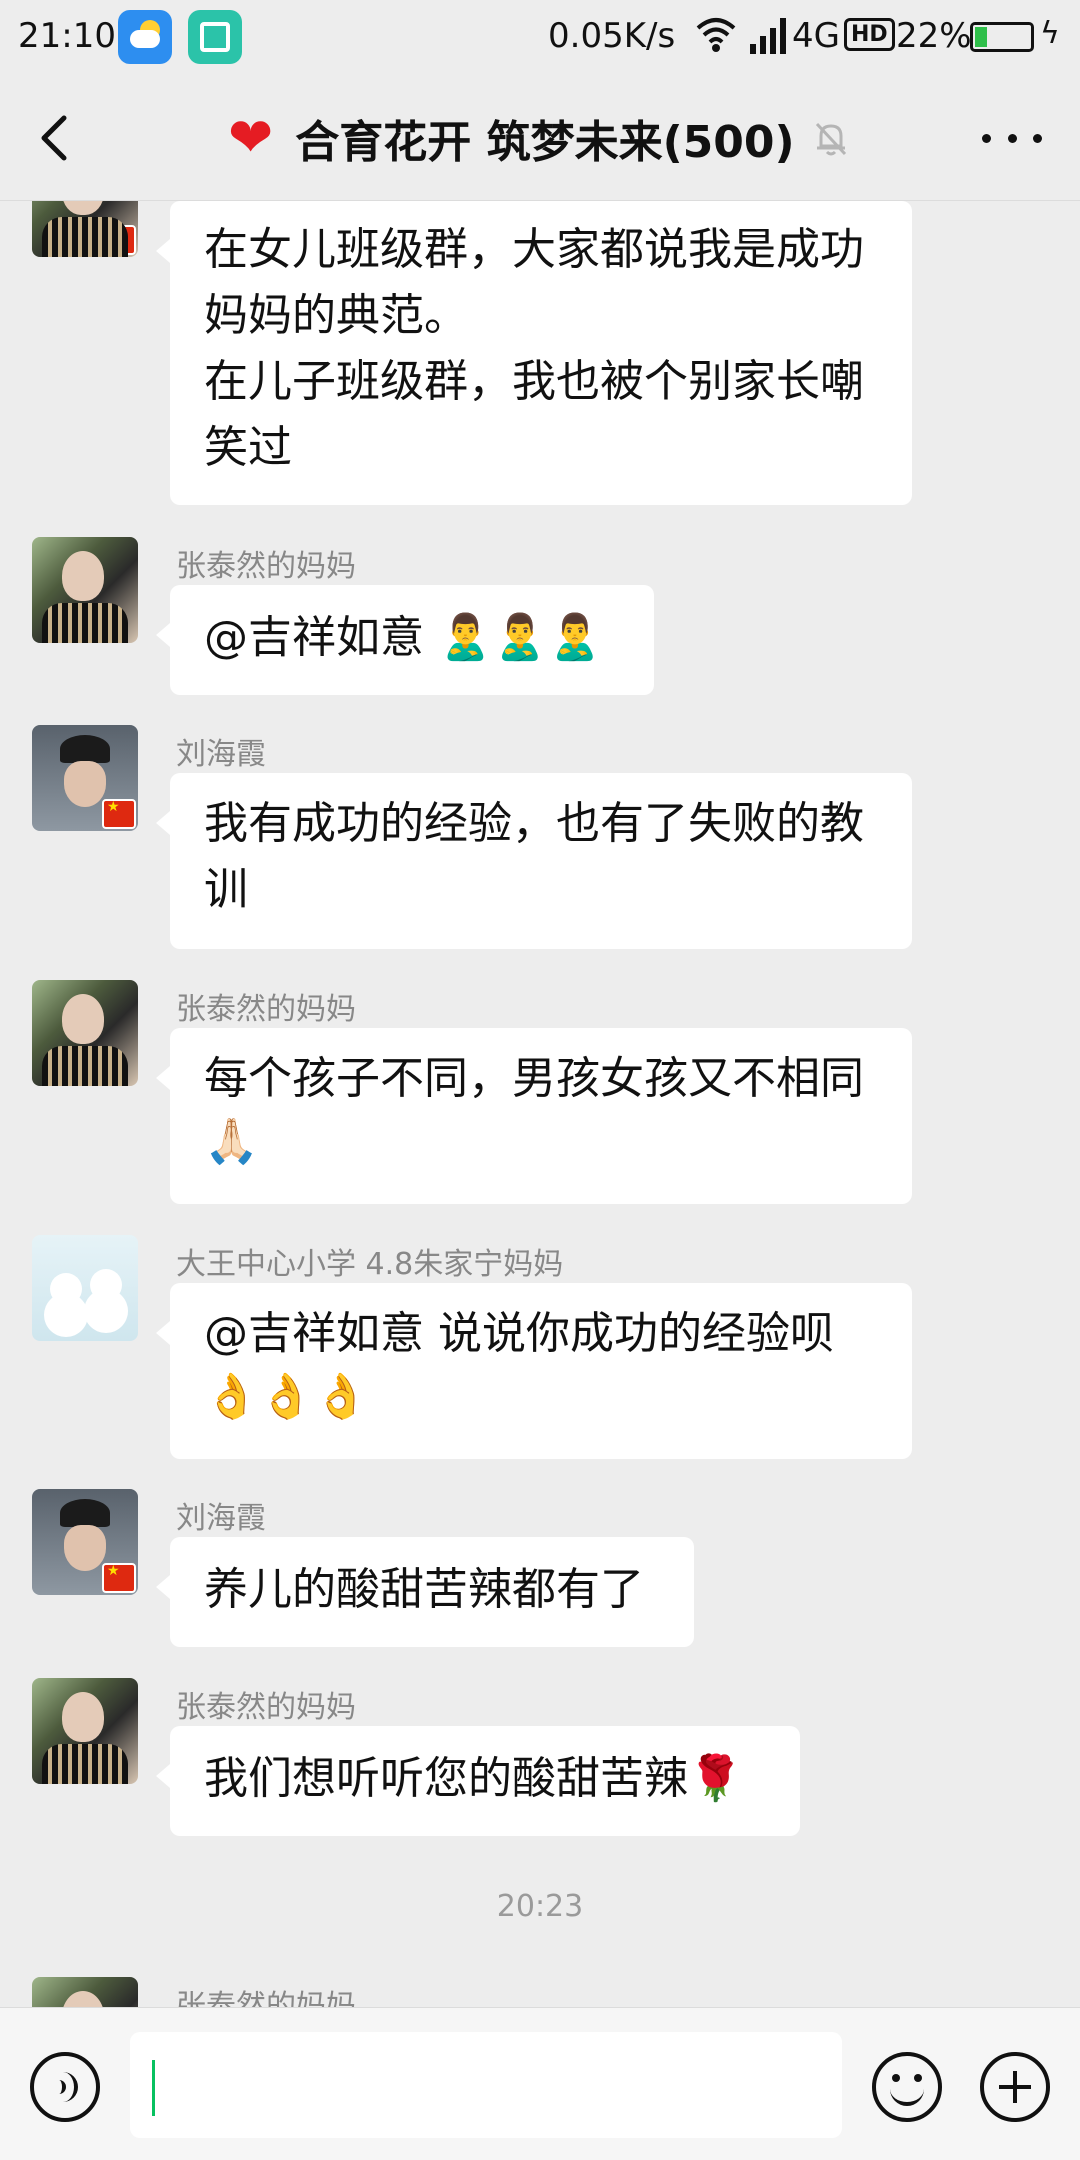 The height and width of the screenshot is (2160, 1080). What do you see at coordinates (145, 37) in the screenshot?
I see `weather-icon` at bounding box center [145, 37].